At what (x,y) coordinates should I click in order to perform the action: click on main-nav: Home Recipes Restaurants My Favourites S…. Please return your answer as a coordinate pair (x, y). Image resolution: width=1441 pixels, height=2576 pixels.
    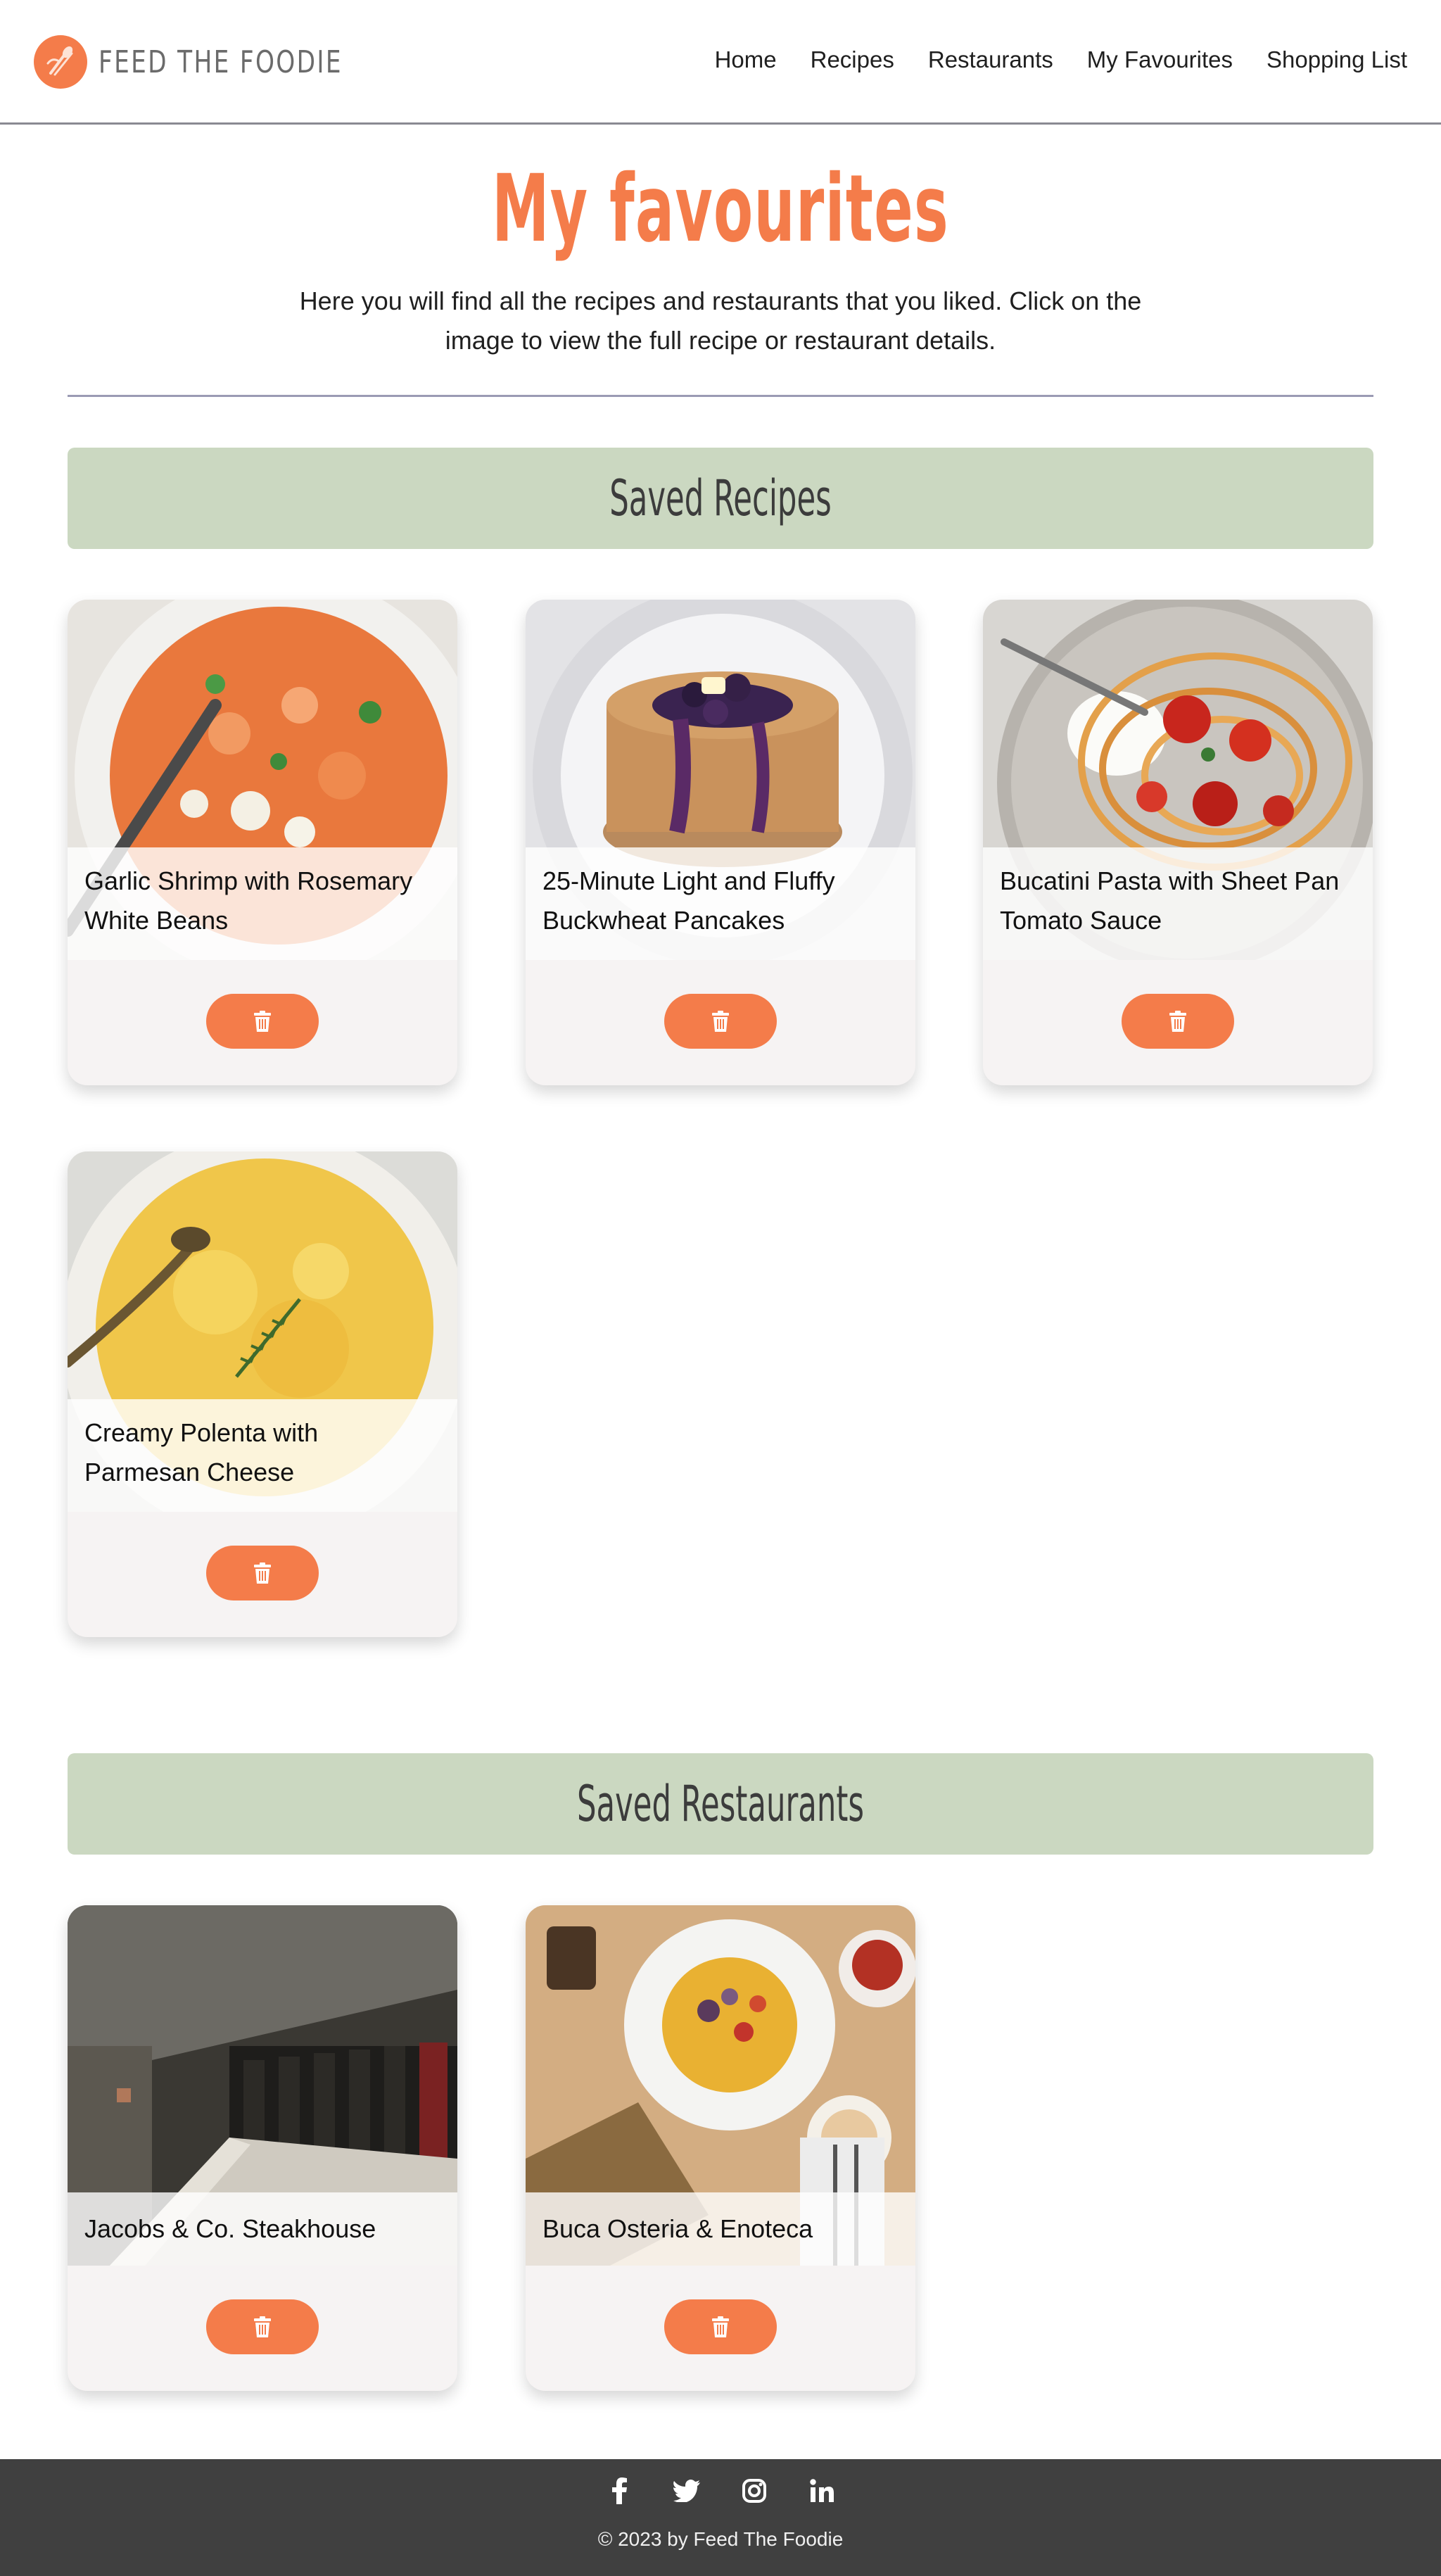
    Looking at the image, I should click on (1061, 59).